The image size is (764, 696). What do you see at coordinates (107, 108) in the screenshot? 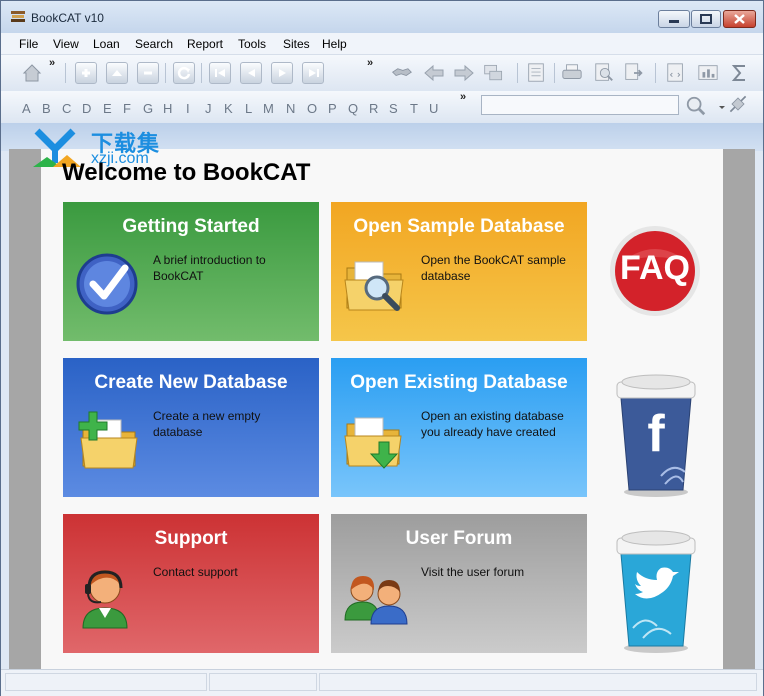
I see `letter-e: E` at bounding box center [107, 108].